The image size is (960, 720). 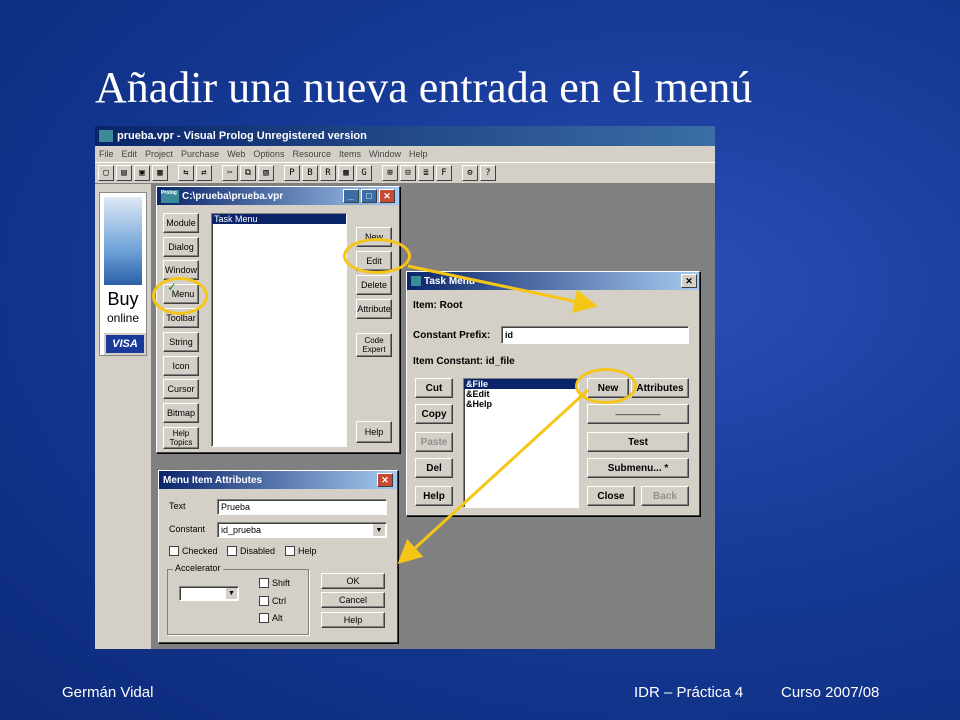 What do you see at coordinates (181, 247) in the screenshot?
I see `dialog-button: Dialog` at bounding box center [181, 247].